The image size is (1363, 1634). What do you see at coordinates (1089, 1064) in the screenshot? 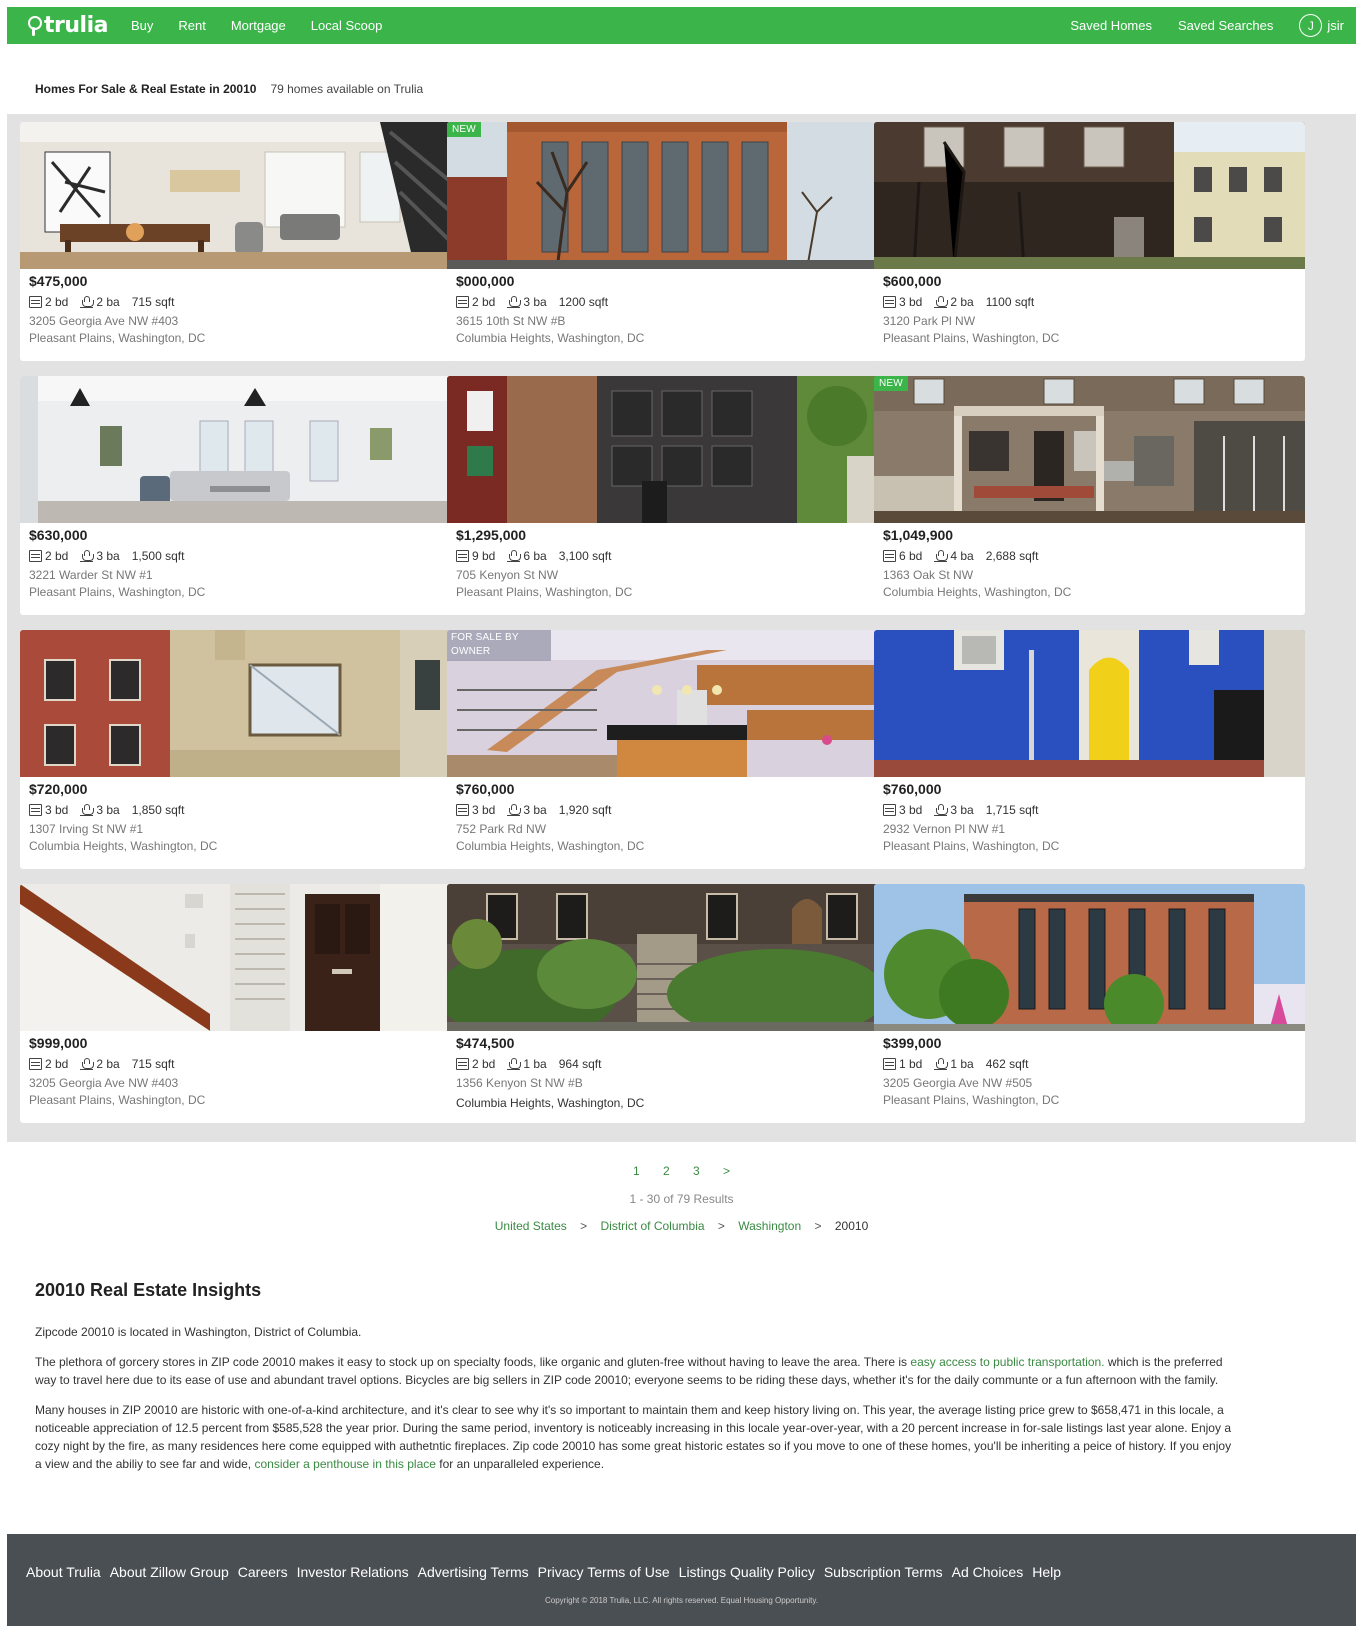
I see `listing-facts: 1 bd 1 ba 462 sqft` at bounding box center [1089, 1064].